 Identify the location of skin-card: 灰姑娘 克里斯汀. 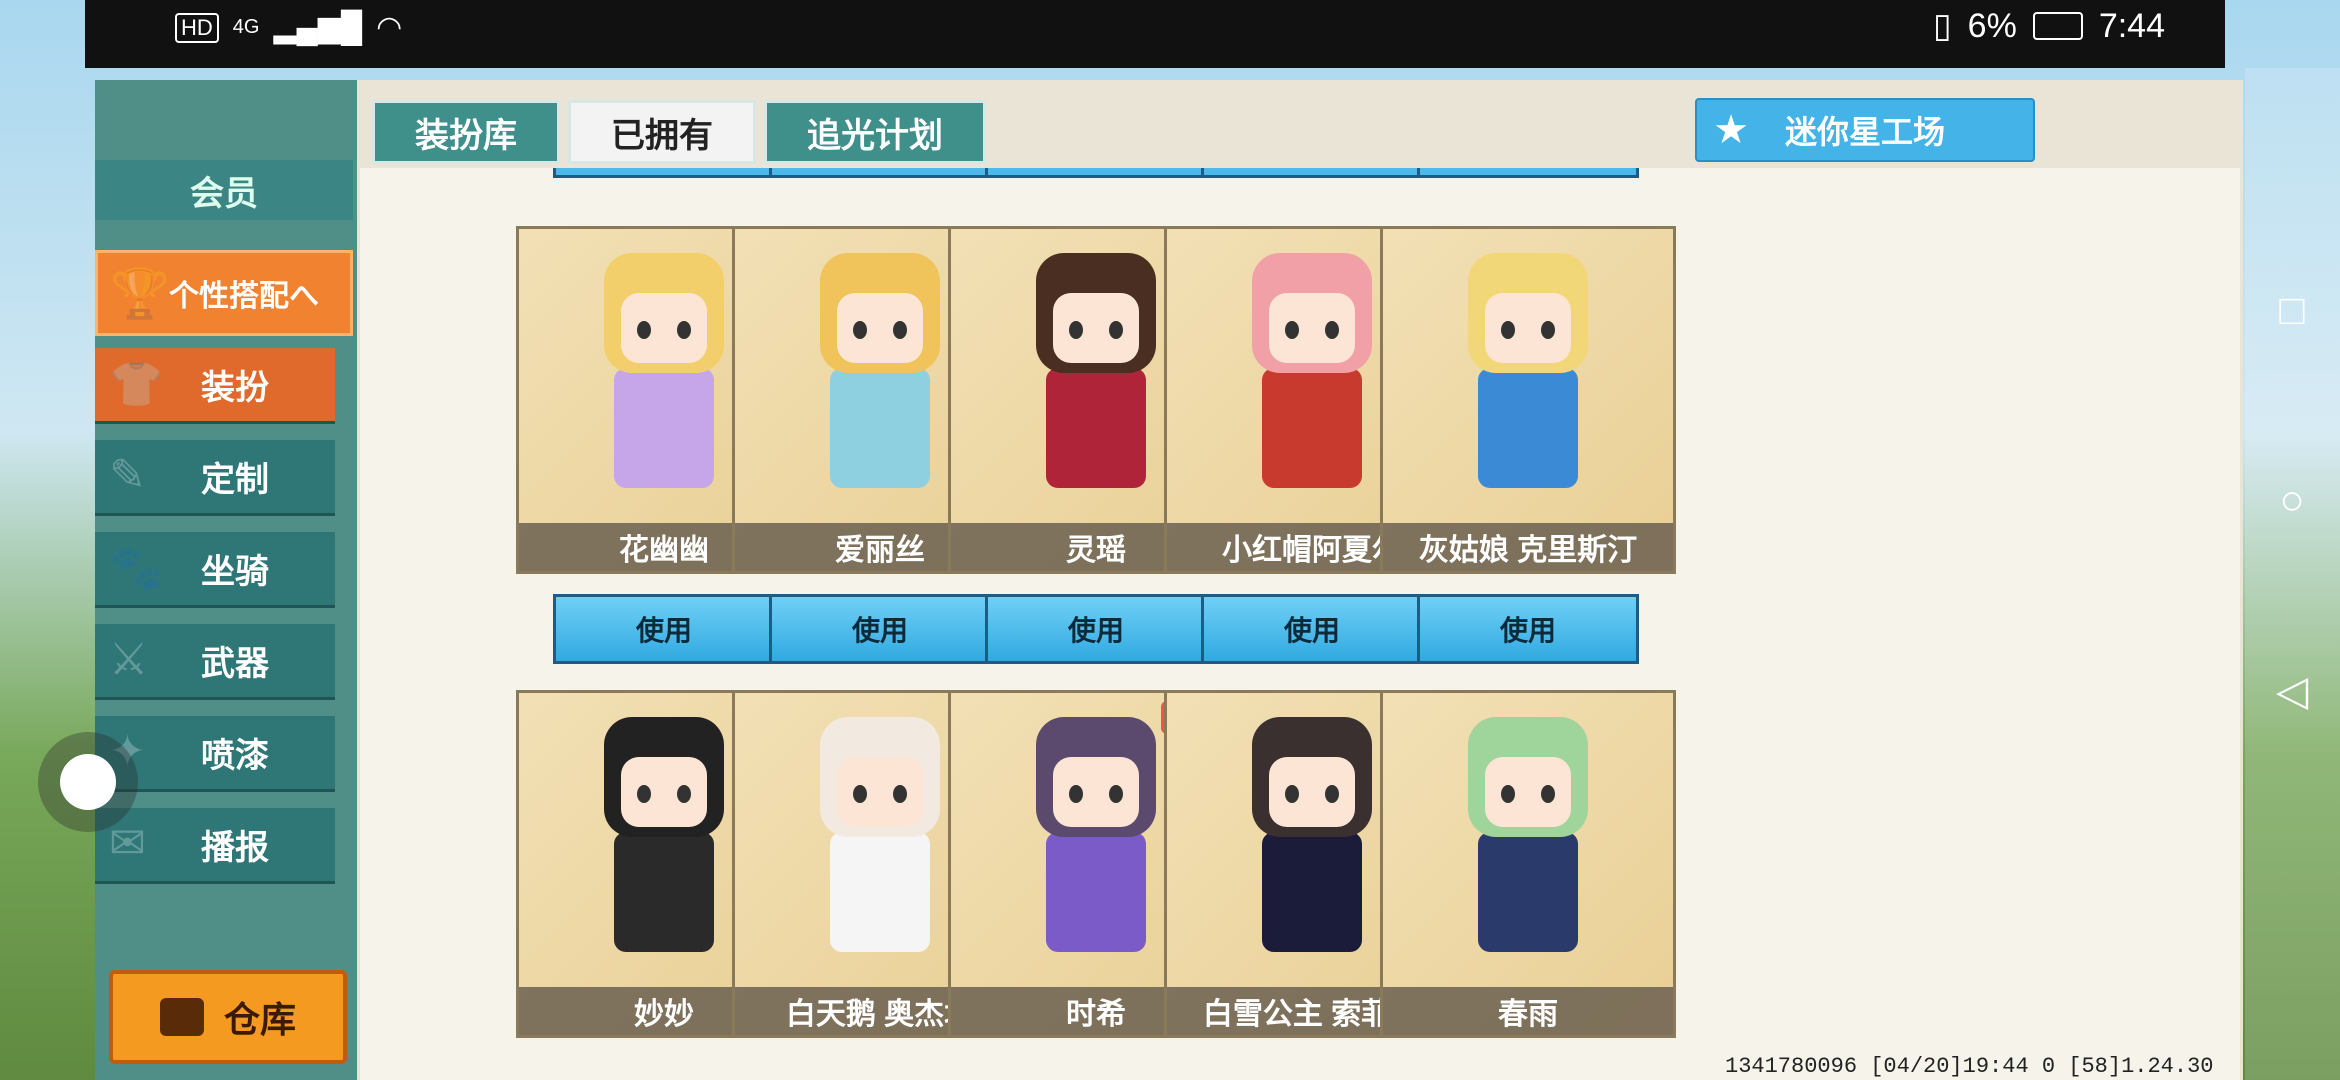
(1528, 400).